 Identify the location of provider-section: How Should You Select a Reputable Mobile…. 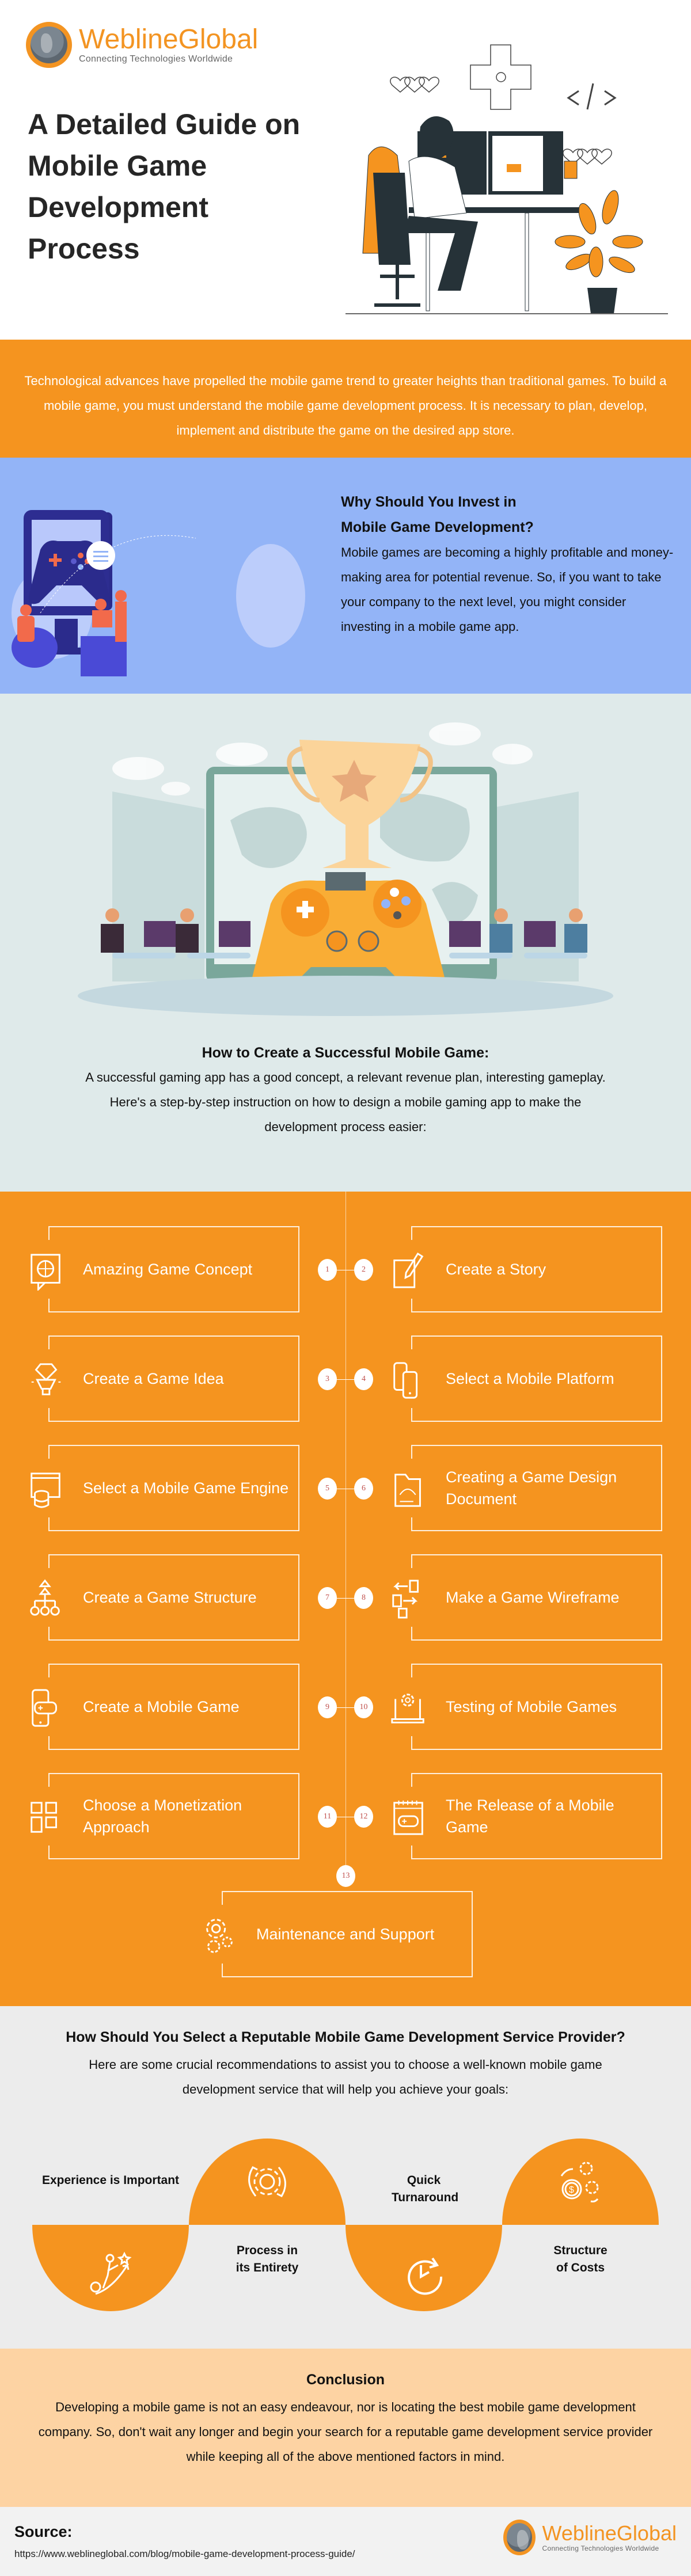
(345, 2177).